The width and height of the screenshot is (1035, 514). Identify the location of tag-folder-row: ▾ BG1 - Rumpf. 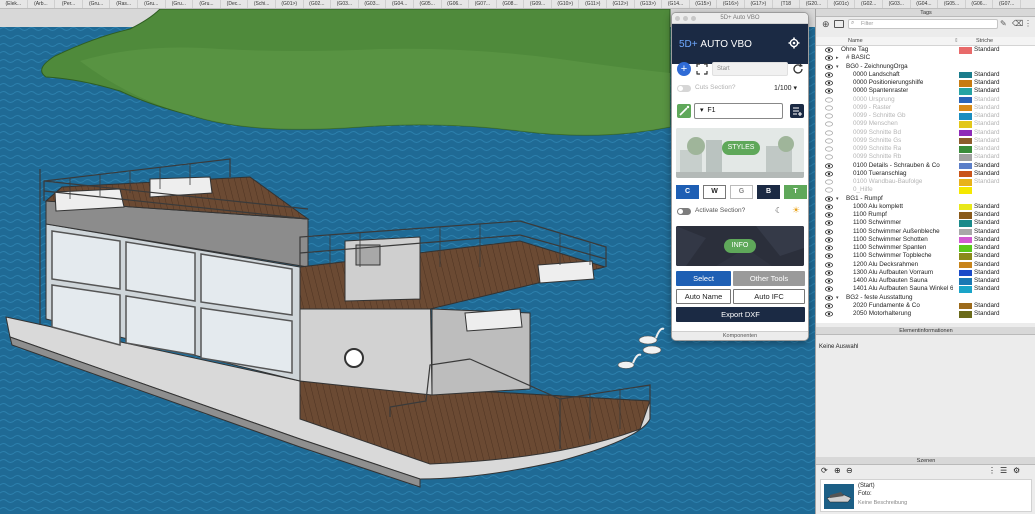
(925, 199).